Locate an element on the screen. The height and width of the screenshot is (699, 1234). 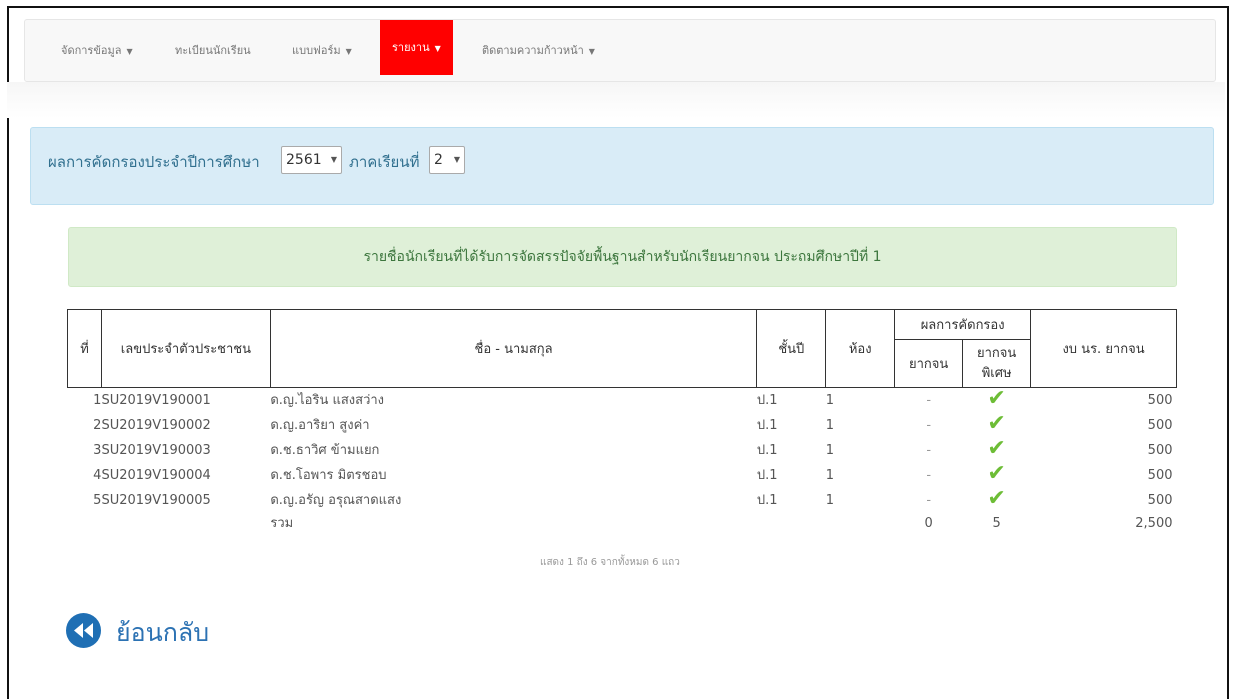
nav-label: ติดตามความก้าวหน้า is located at coordinates (533, 50).